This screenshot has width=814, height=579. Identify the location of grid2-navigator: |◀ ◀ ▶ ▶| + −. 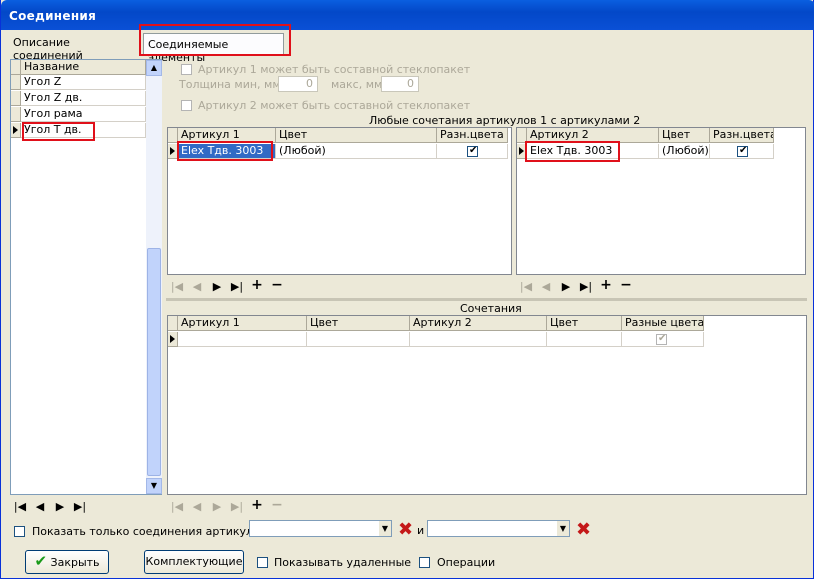
(661, 287).